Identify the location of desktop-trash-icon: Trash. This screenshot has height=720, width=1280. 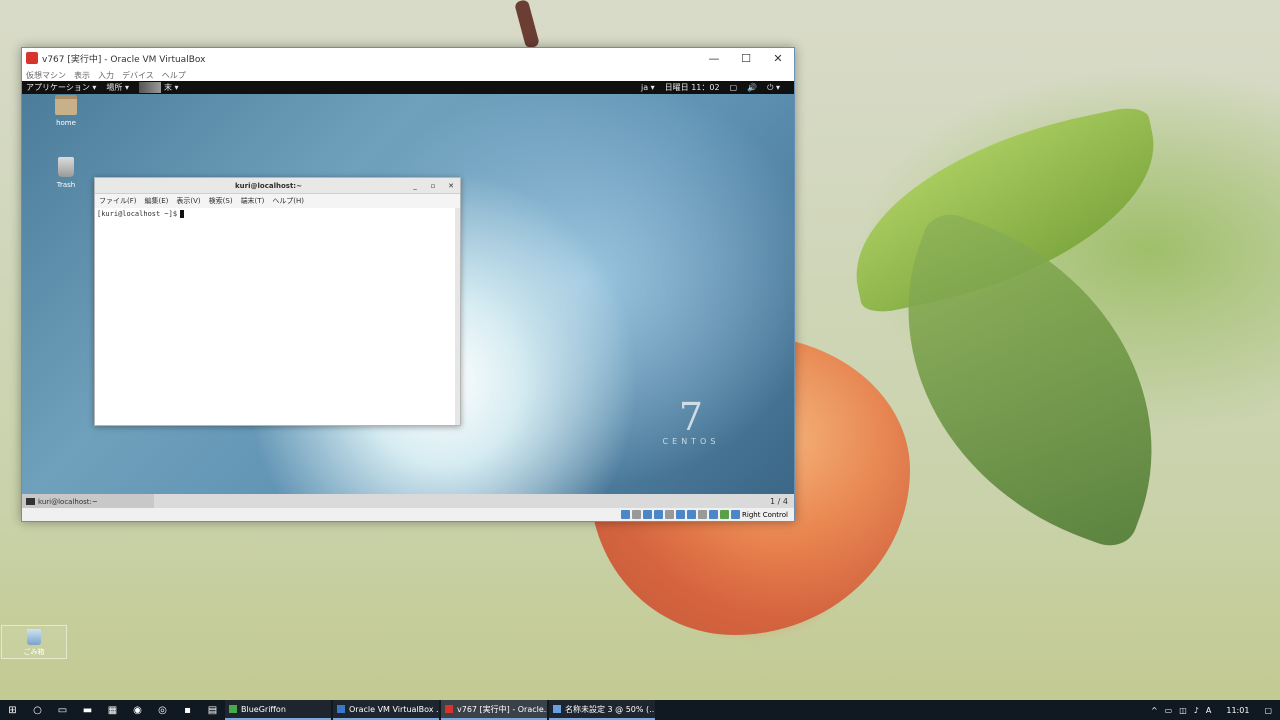
(66, 173).